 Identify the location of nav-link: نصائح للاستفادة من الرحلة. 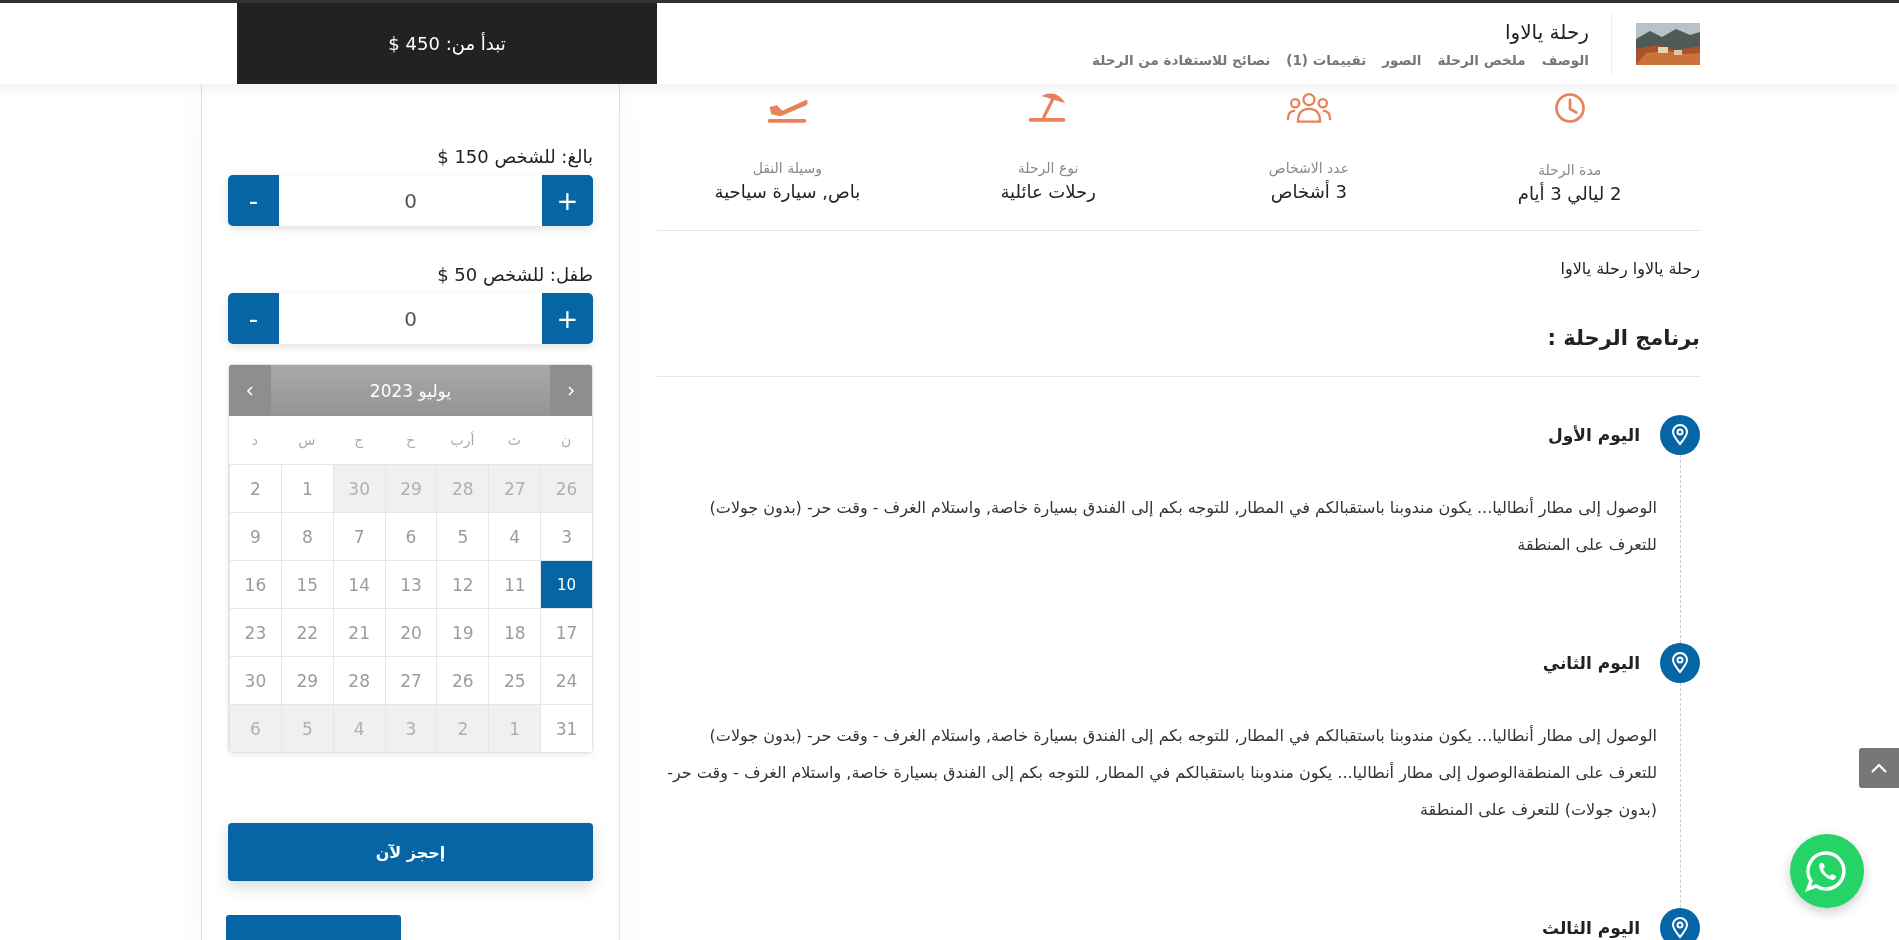
(1181, 59).